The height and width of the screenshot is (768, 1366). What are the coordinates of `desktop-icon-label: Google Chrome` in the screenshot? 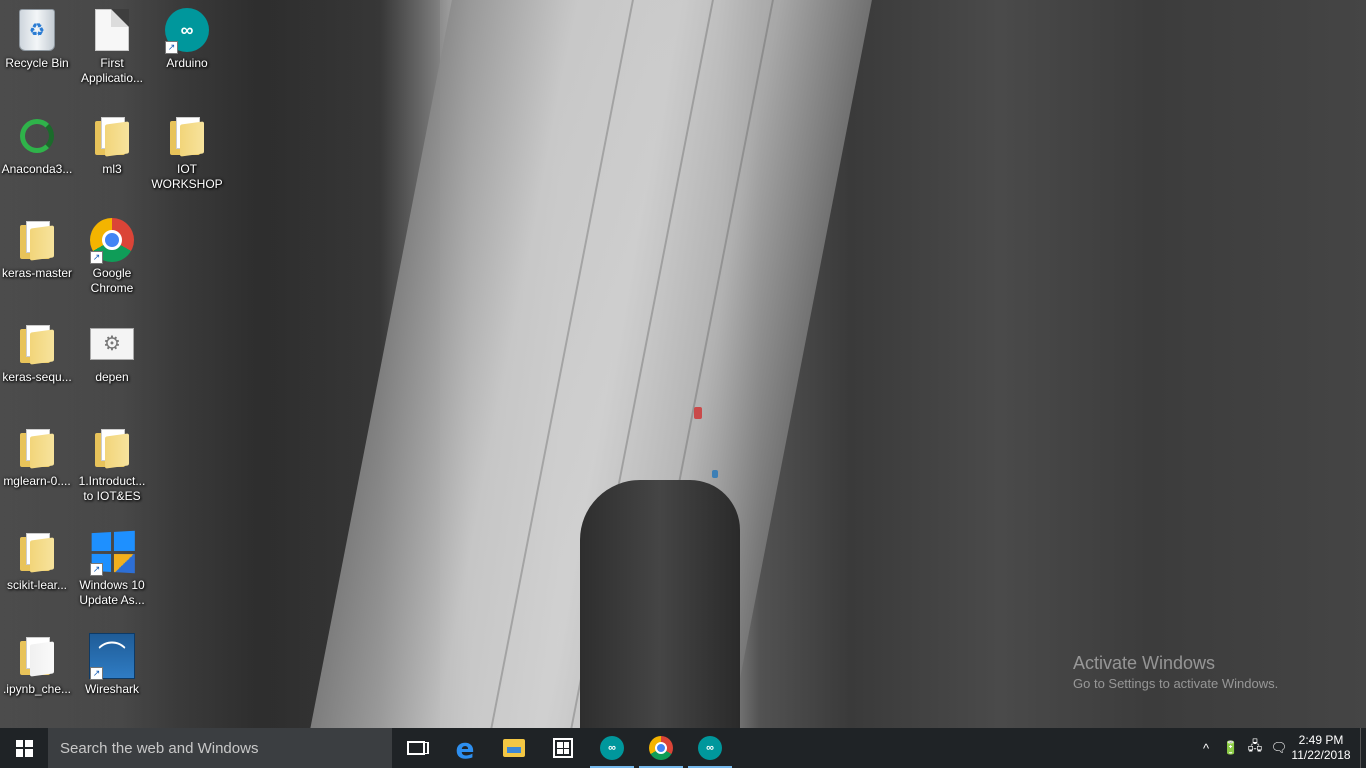 It's located at (112, 280).